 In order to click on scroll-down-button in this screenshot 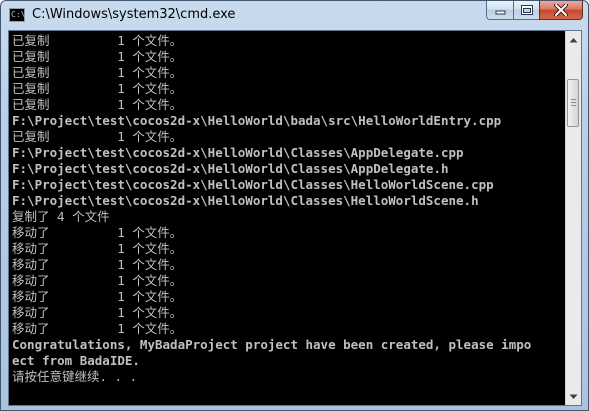, I will do `click(573, 396)`.